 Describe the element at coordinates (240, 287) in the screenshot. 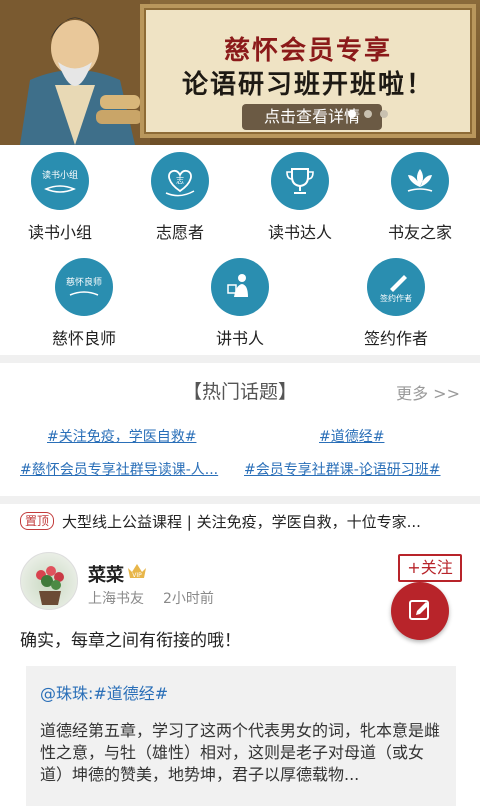

I see `speaker-icon` at that location.